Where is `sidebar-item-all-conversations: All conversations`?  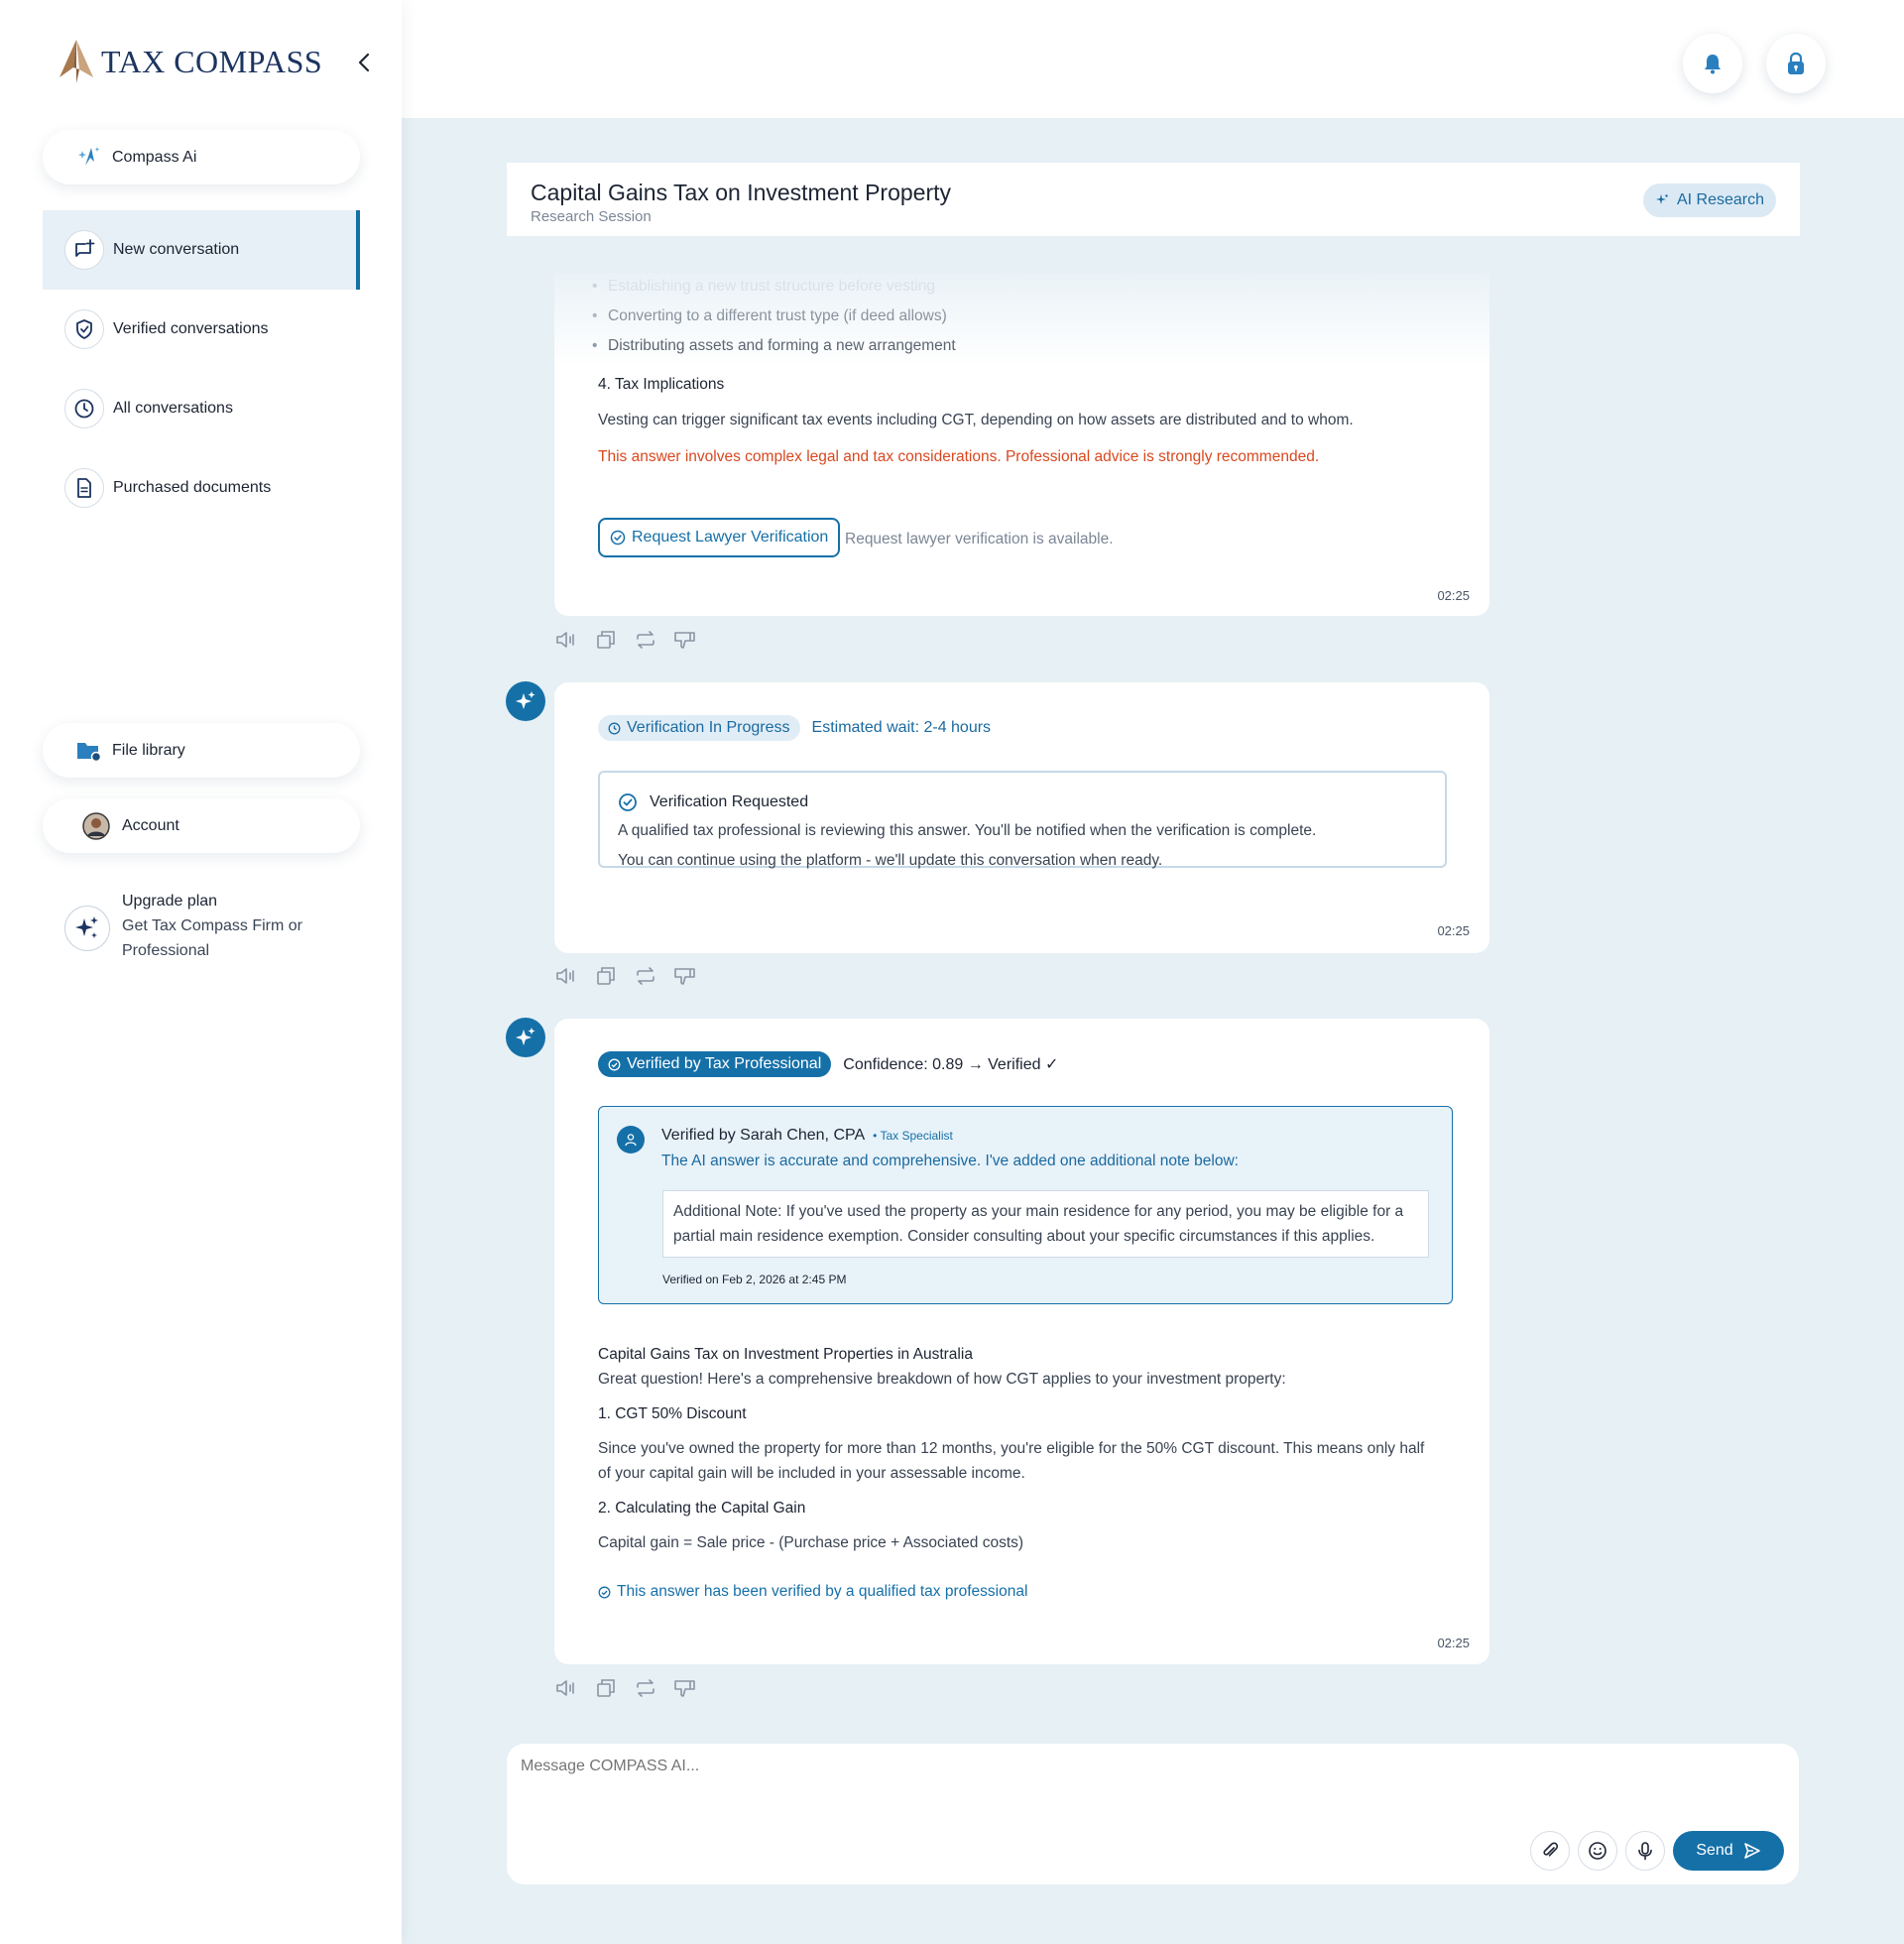
sidebar-item-all-conversations: All conversations is located at coordinates (201, 408).